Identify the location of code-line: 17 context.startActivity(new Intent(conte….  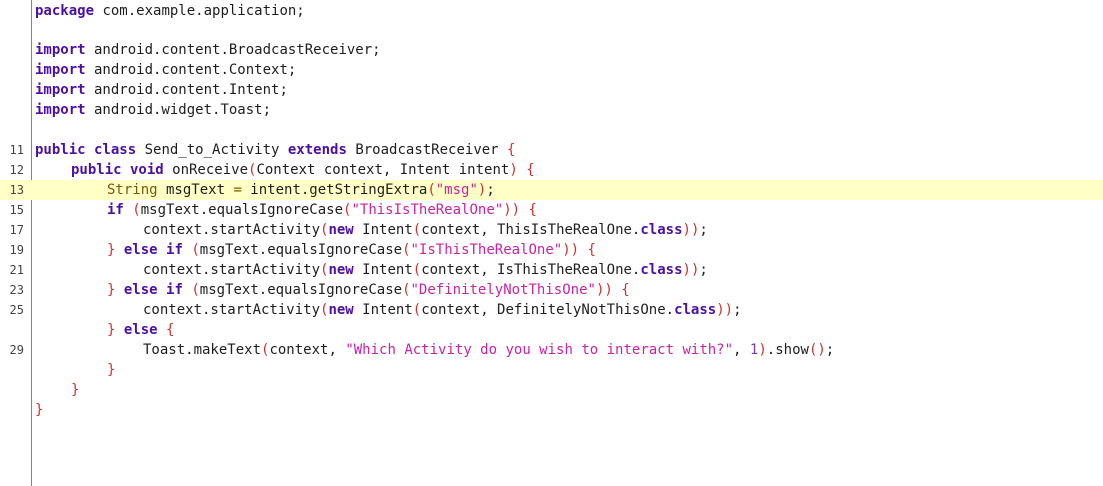
(551, 230).